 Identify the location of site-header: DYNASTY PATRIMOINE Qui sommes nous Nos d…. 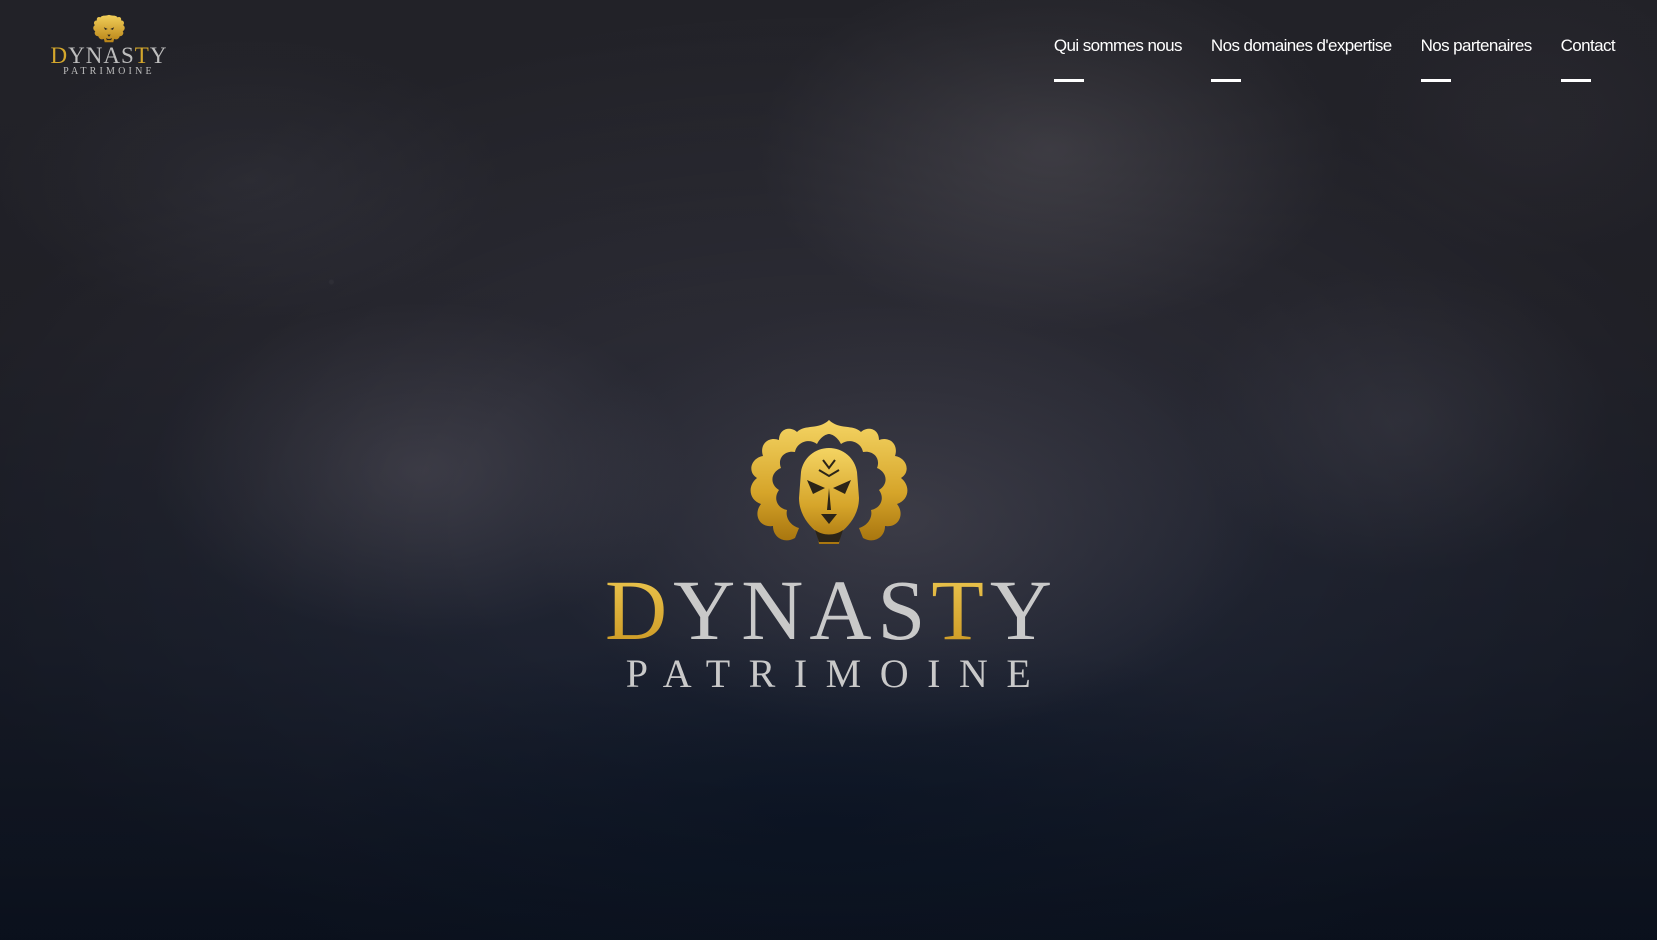
(828, 50).